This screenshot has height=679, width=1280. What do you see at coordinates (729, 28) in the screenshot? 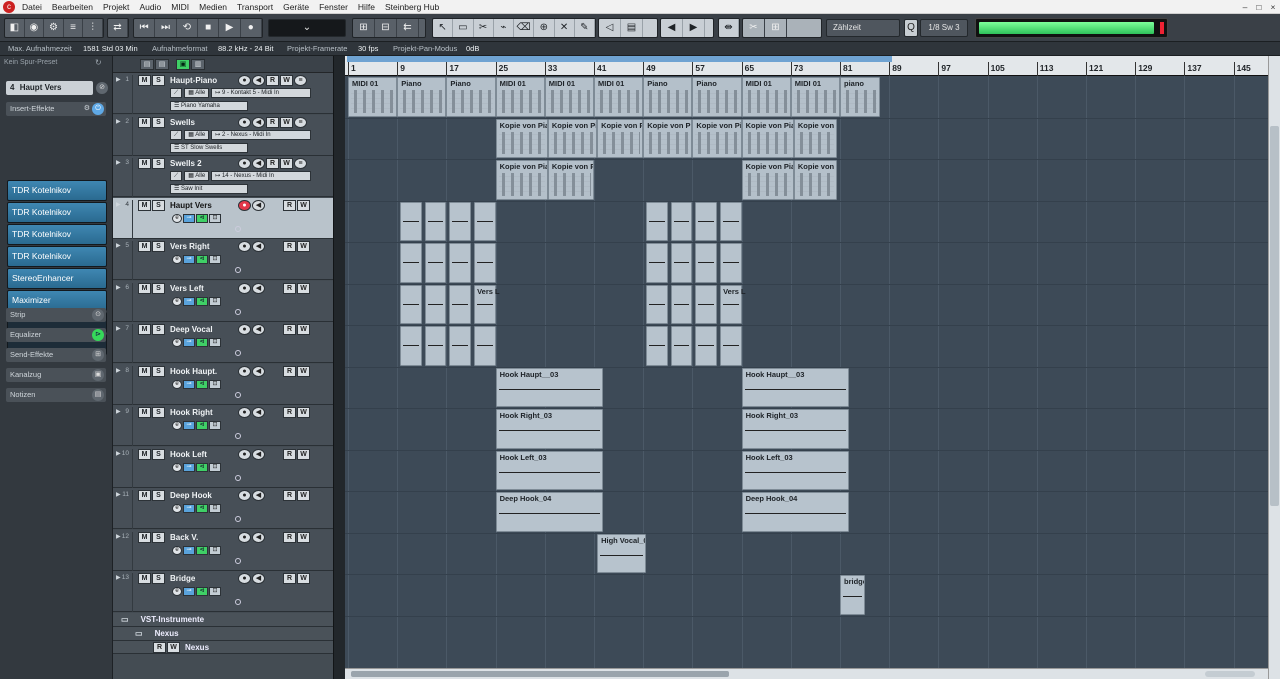
I see `snap-icon: ⇼` at bounding box center [729, 28].